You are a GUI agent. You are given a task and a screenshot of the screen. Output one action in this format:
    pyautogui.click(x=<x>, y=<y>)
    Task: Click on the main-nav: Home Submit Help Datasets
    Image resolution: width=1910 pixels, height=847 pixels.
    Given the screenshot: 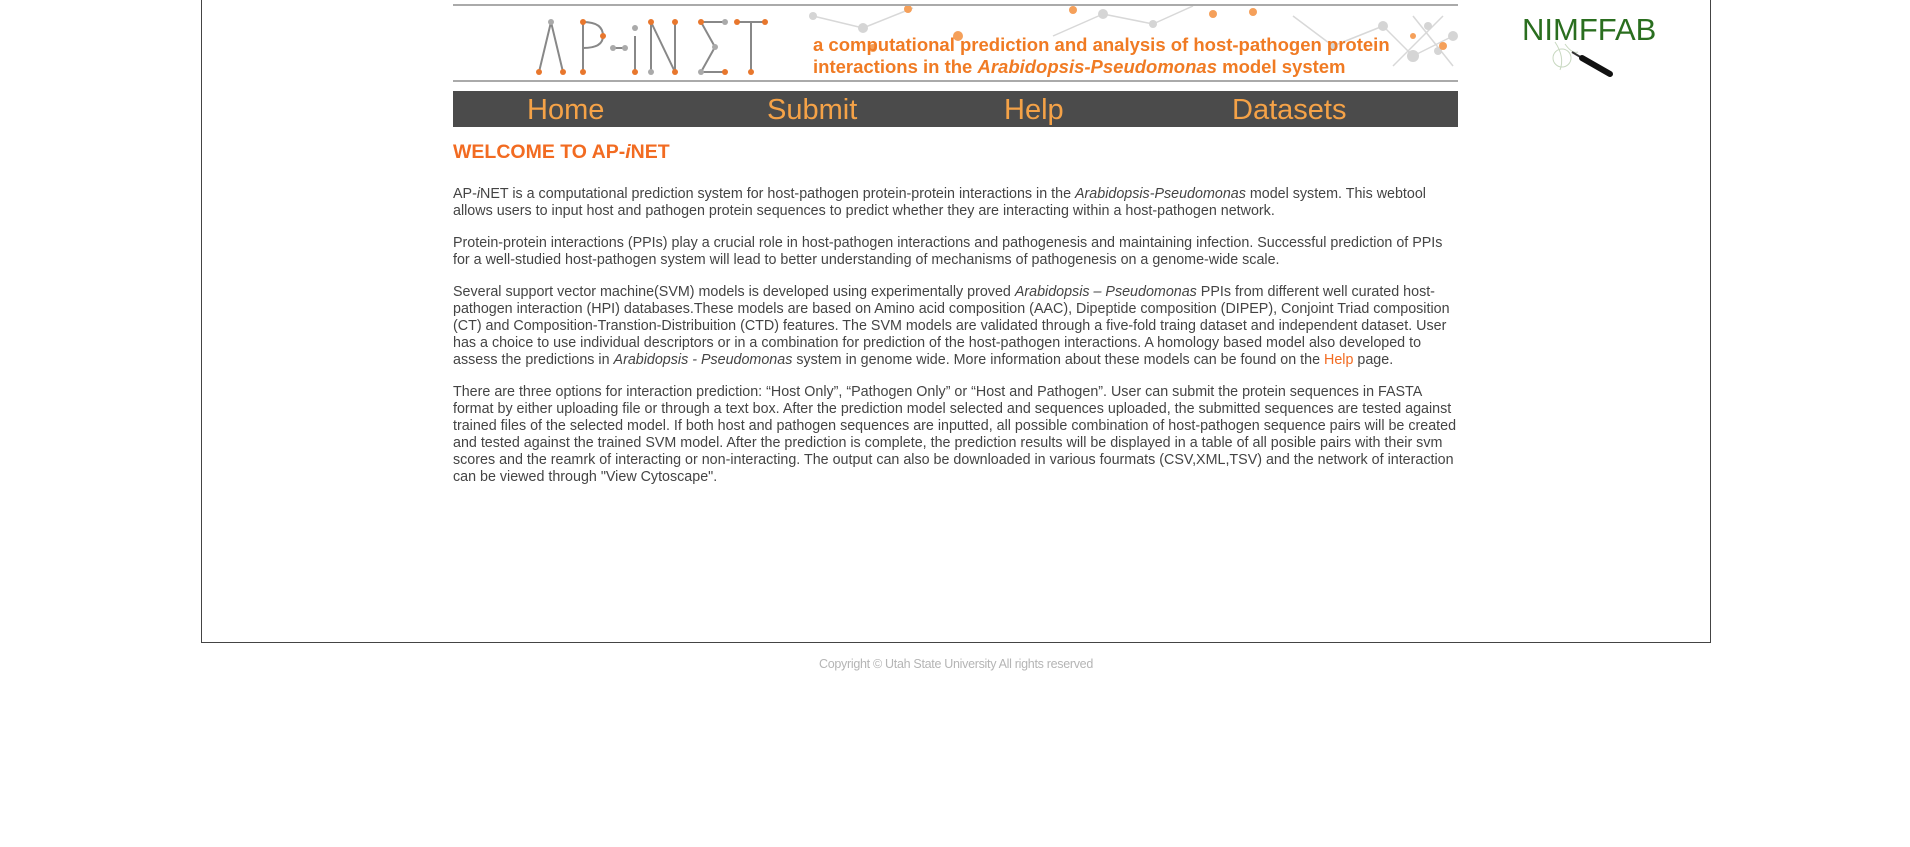 What is the action you would take?
    pyautogui.click(x=955, y=109)
    